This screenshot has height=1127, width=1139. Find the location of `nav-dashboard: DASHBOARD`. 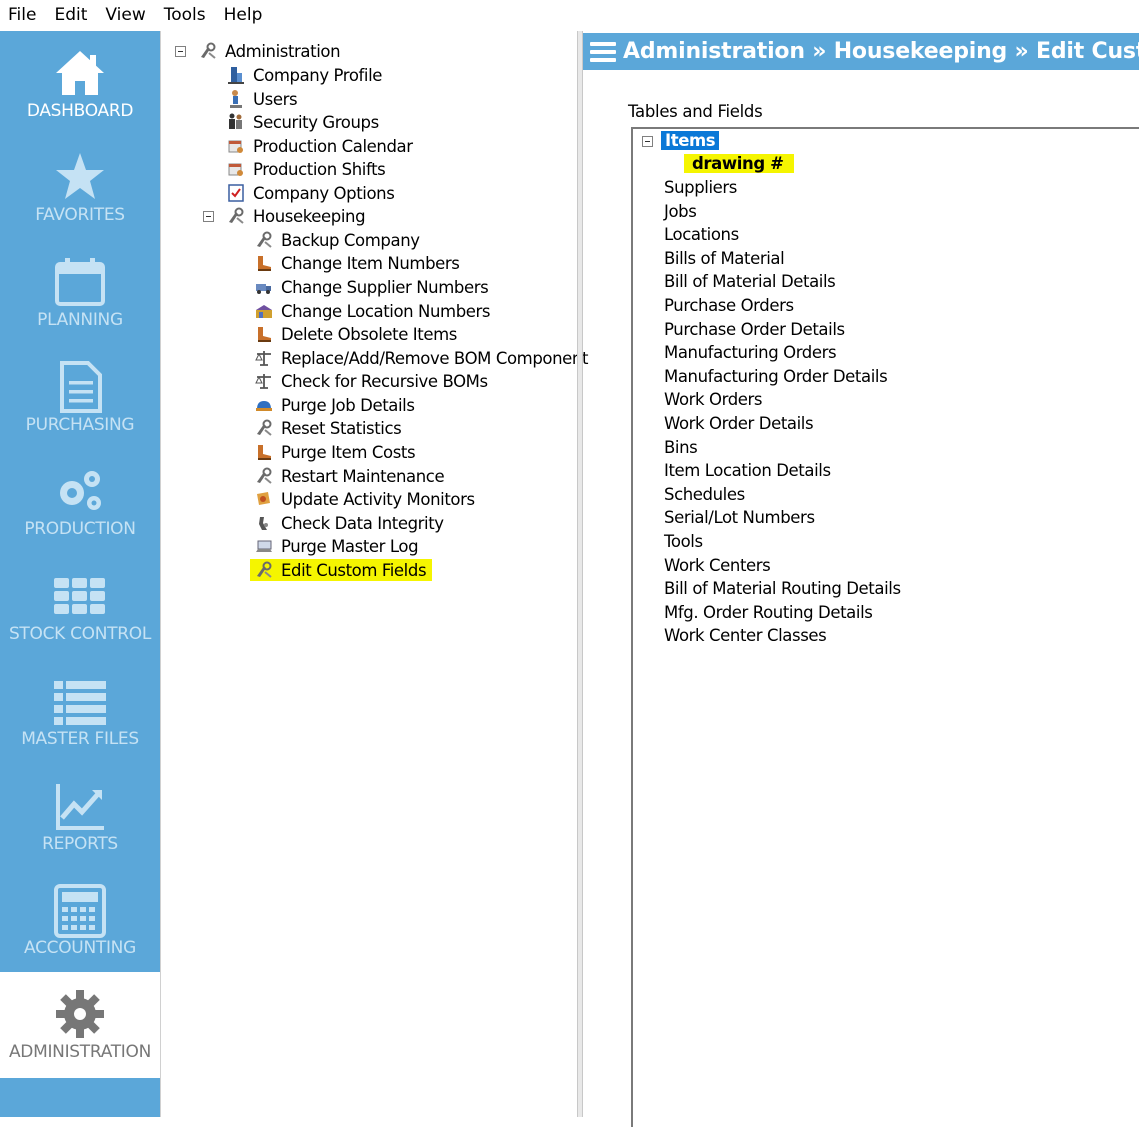

nav-dashboard: DASHBOARD is located at coordinates (80, 83).